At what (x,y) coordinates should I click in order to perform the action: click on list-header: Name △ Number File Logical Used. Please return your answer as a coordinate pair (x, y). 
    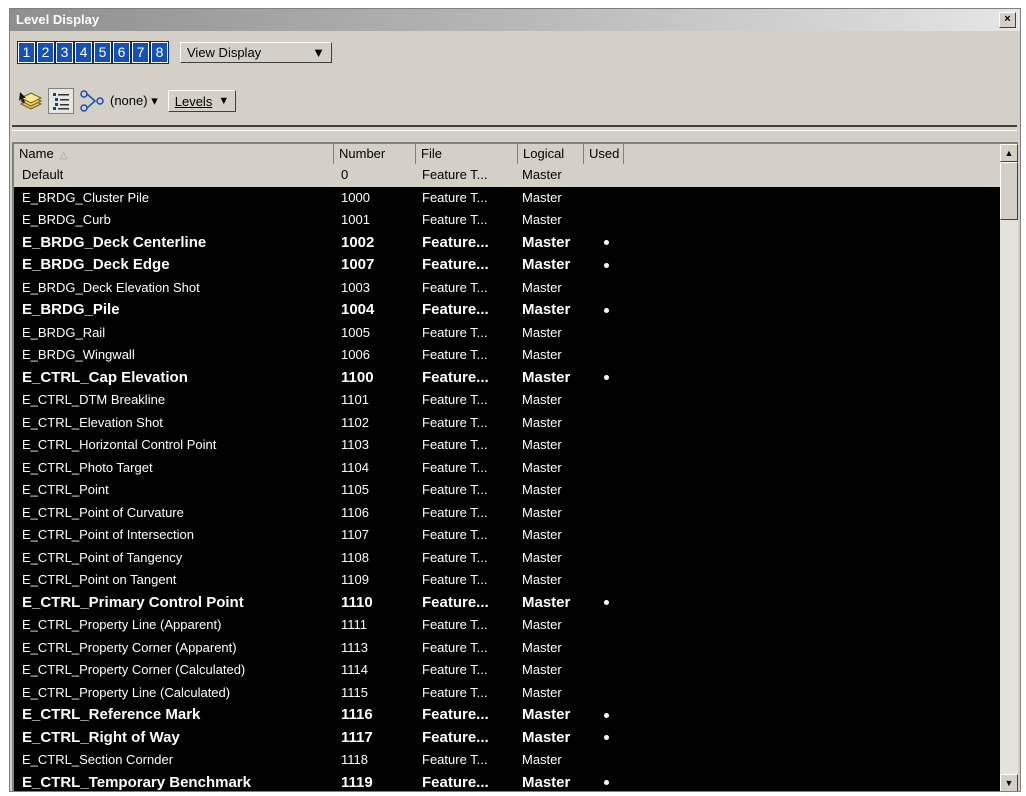
    Looking at the image, I should click on (507, 154).